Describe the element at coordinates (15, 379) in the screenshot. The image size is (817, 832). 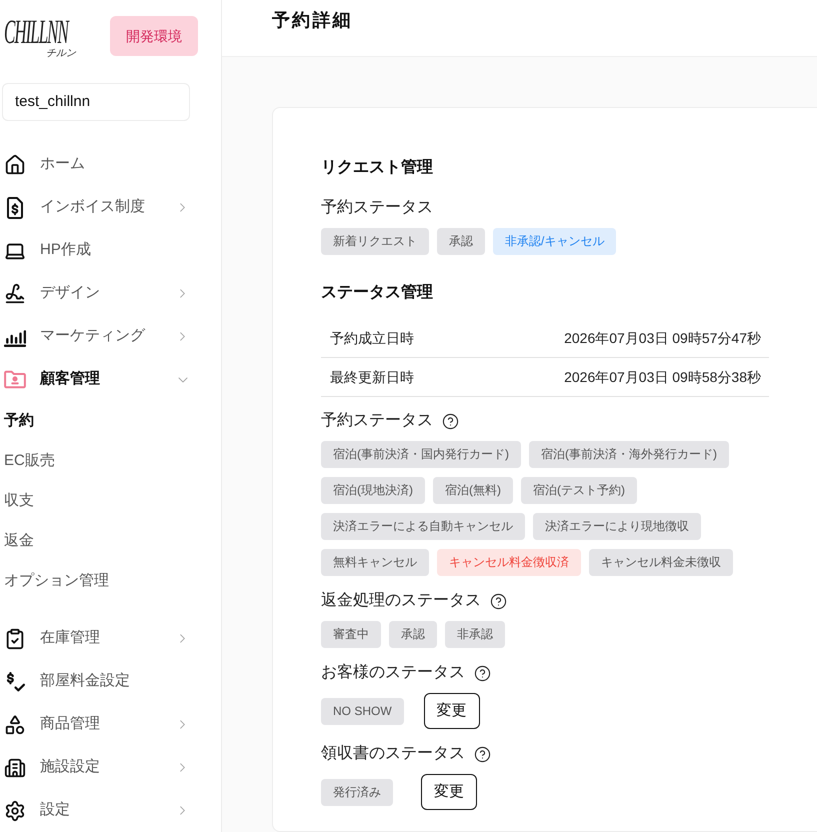
I see `folder-person-icon` at that location.